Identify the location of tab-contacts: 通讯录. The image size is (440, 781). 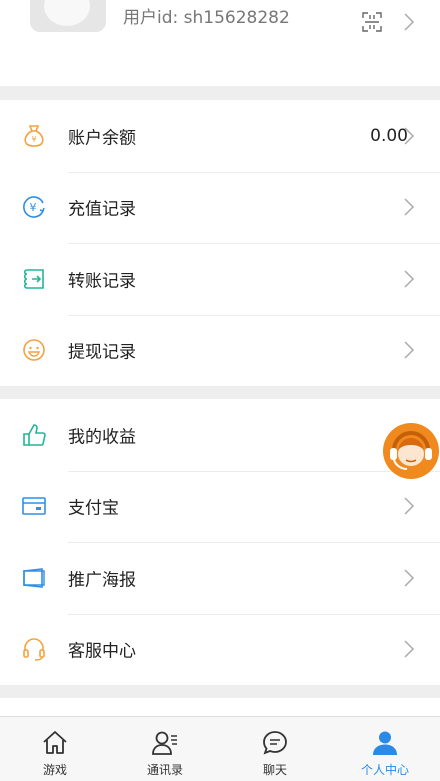
(165, 749).